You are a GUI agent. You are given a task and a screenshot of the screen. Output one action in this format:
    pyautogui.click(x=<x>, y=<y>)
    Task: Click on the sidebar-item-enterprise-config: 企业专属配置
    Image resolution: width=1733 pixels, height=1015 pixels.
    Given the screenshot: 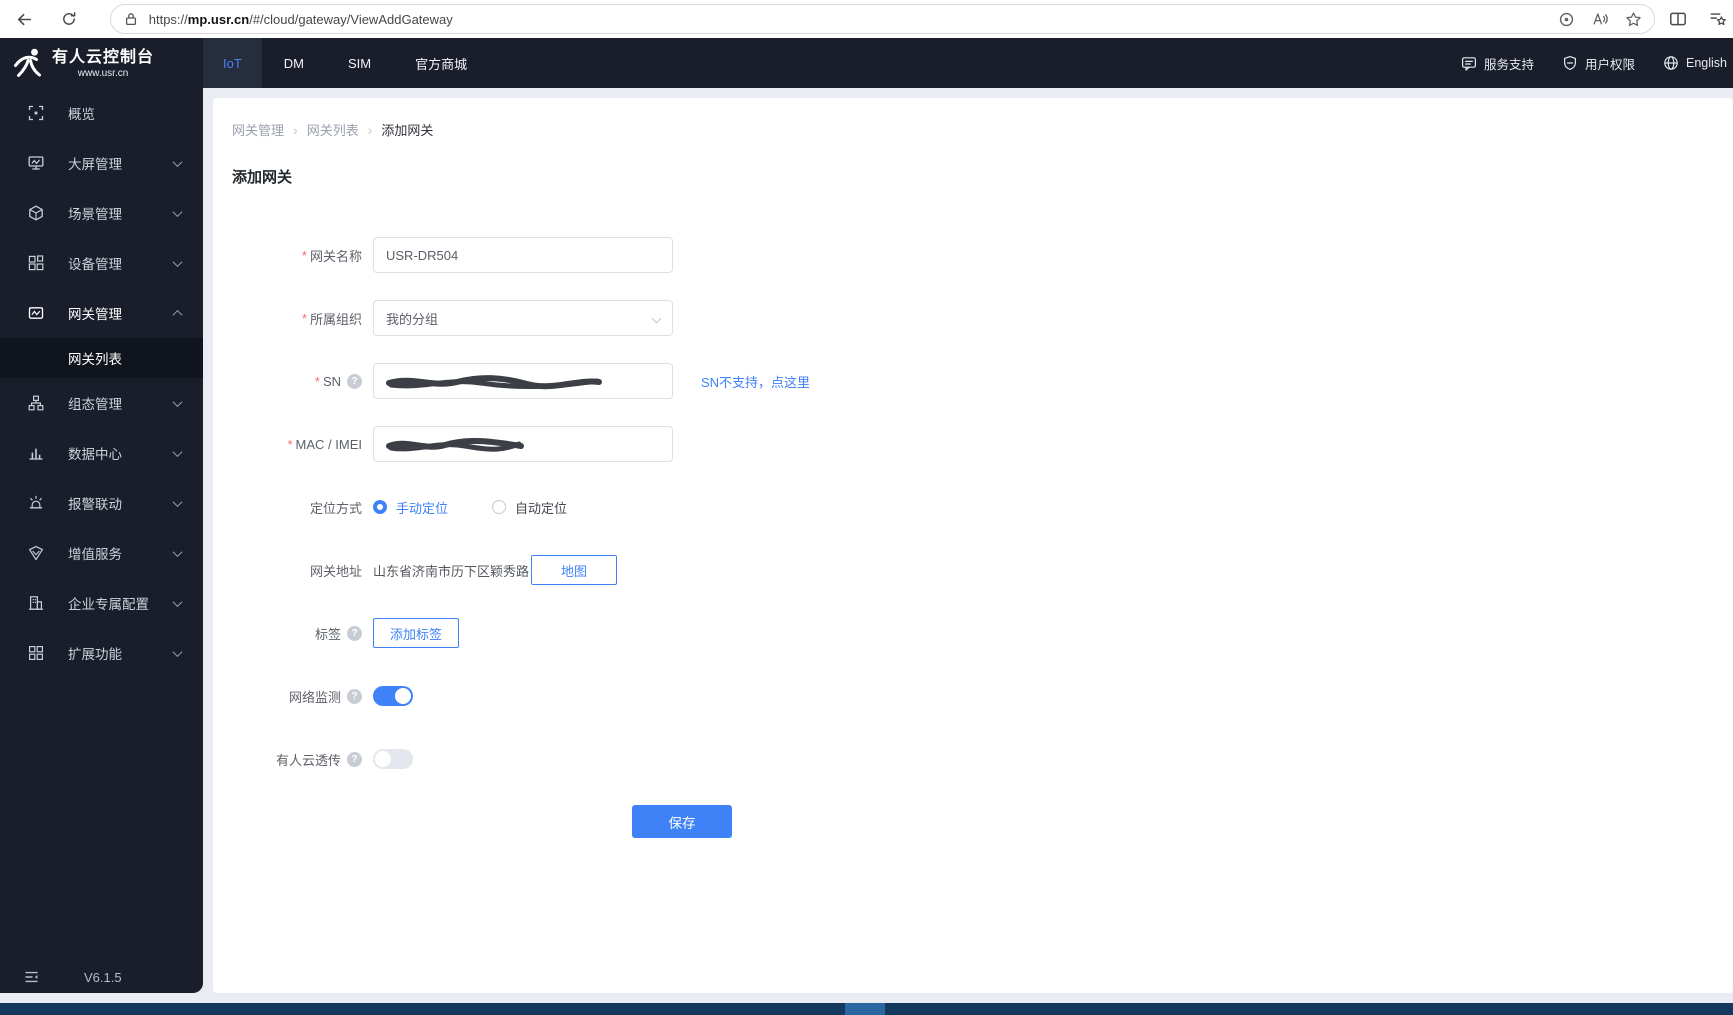 What is the action you would take?
    pyautogui.click(x=101, y=603)
    